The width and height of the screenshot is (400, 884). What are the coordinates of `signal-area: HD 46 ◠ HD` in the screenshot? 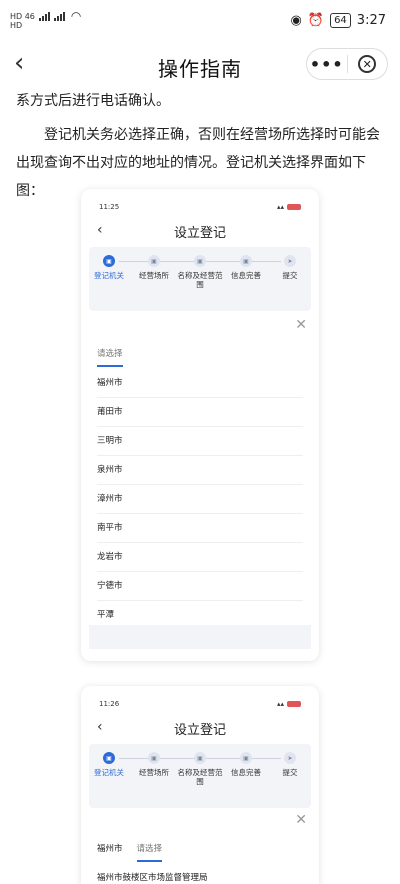 It's located at (46, 19).